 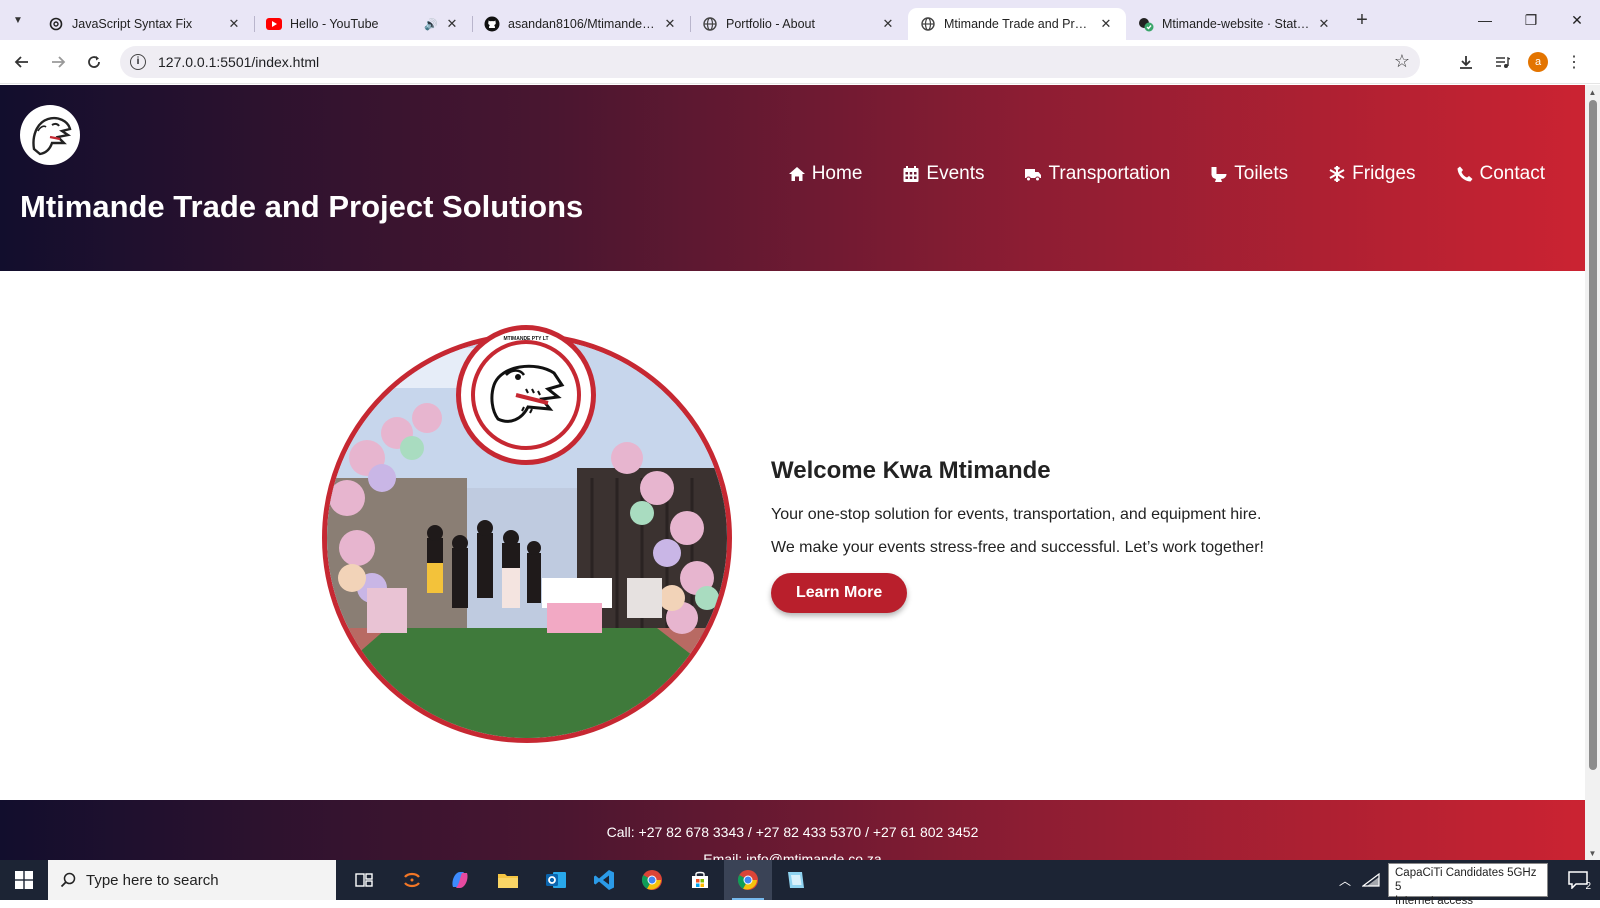 I want to click on wifi-network-name: CapaCiTi Candidates 5GHz 5, so click(x=1466, y=880).